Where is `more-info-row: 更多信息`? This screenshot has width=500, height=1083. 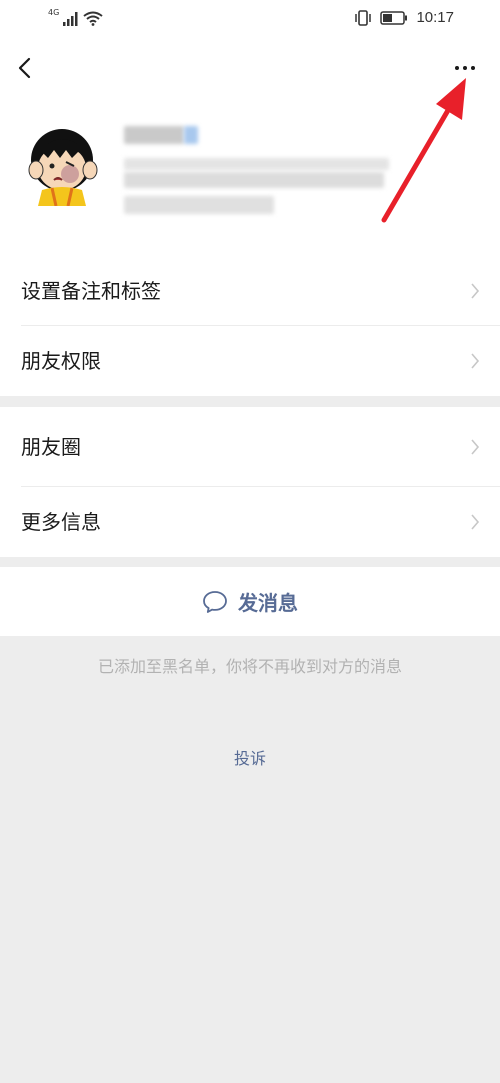 more-info-row: 更多信息 is located at coordinates (250, 522).